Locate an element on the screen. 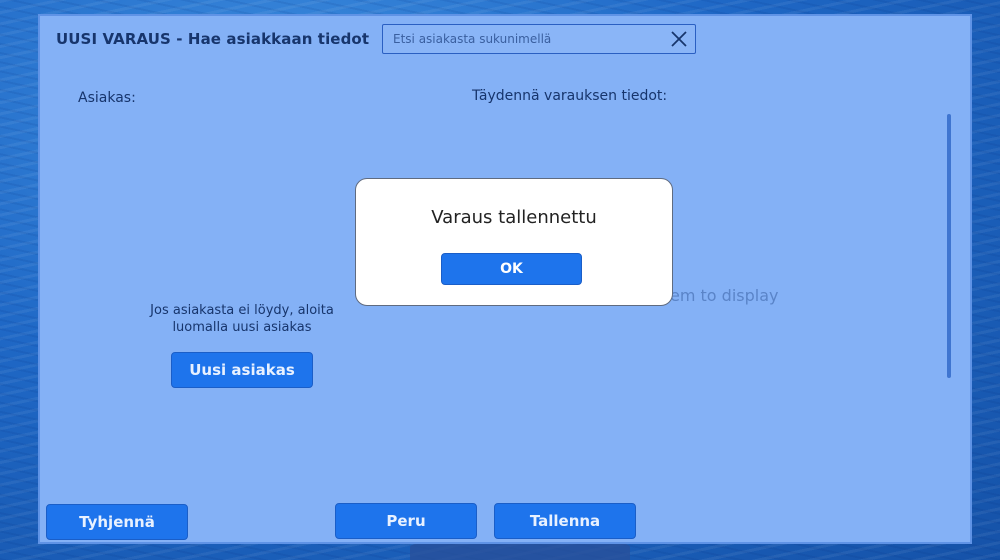 The height and width of the screenshot is (560, 1000). dialog-message: Varaus tallennettu is located at coordinates (514, 217).